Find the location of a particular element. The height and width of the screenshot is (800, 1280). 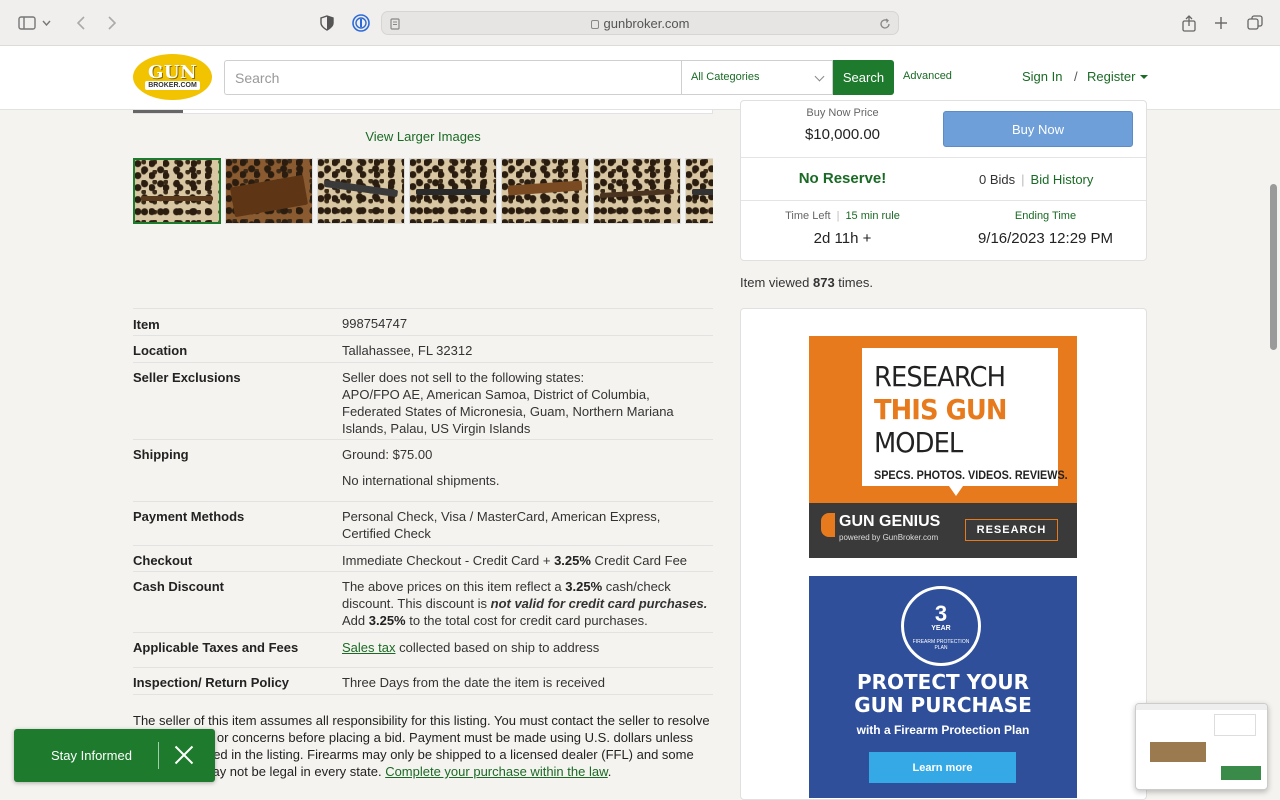

protection-badge-icon: 3 YEAR FIREARM PROTECTION PLAN is located at coordinates (941, 626).